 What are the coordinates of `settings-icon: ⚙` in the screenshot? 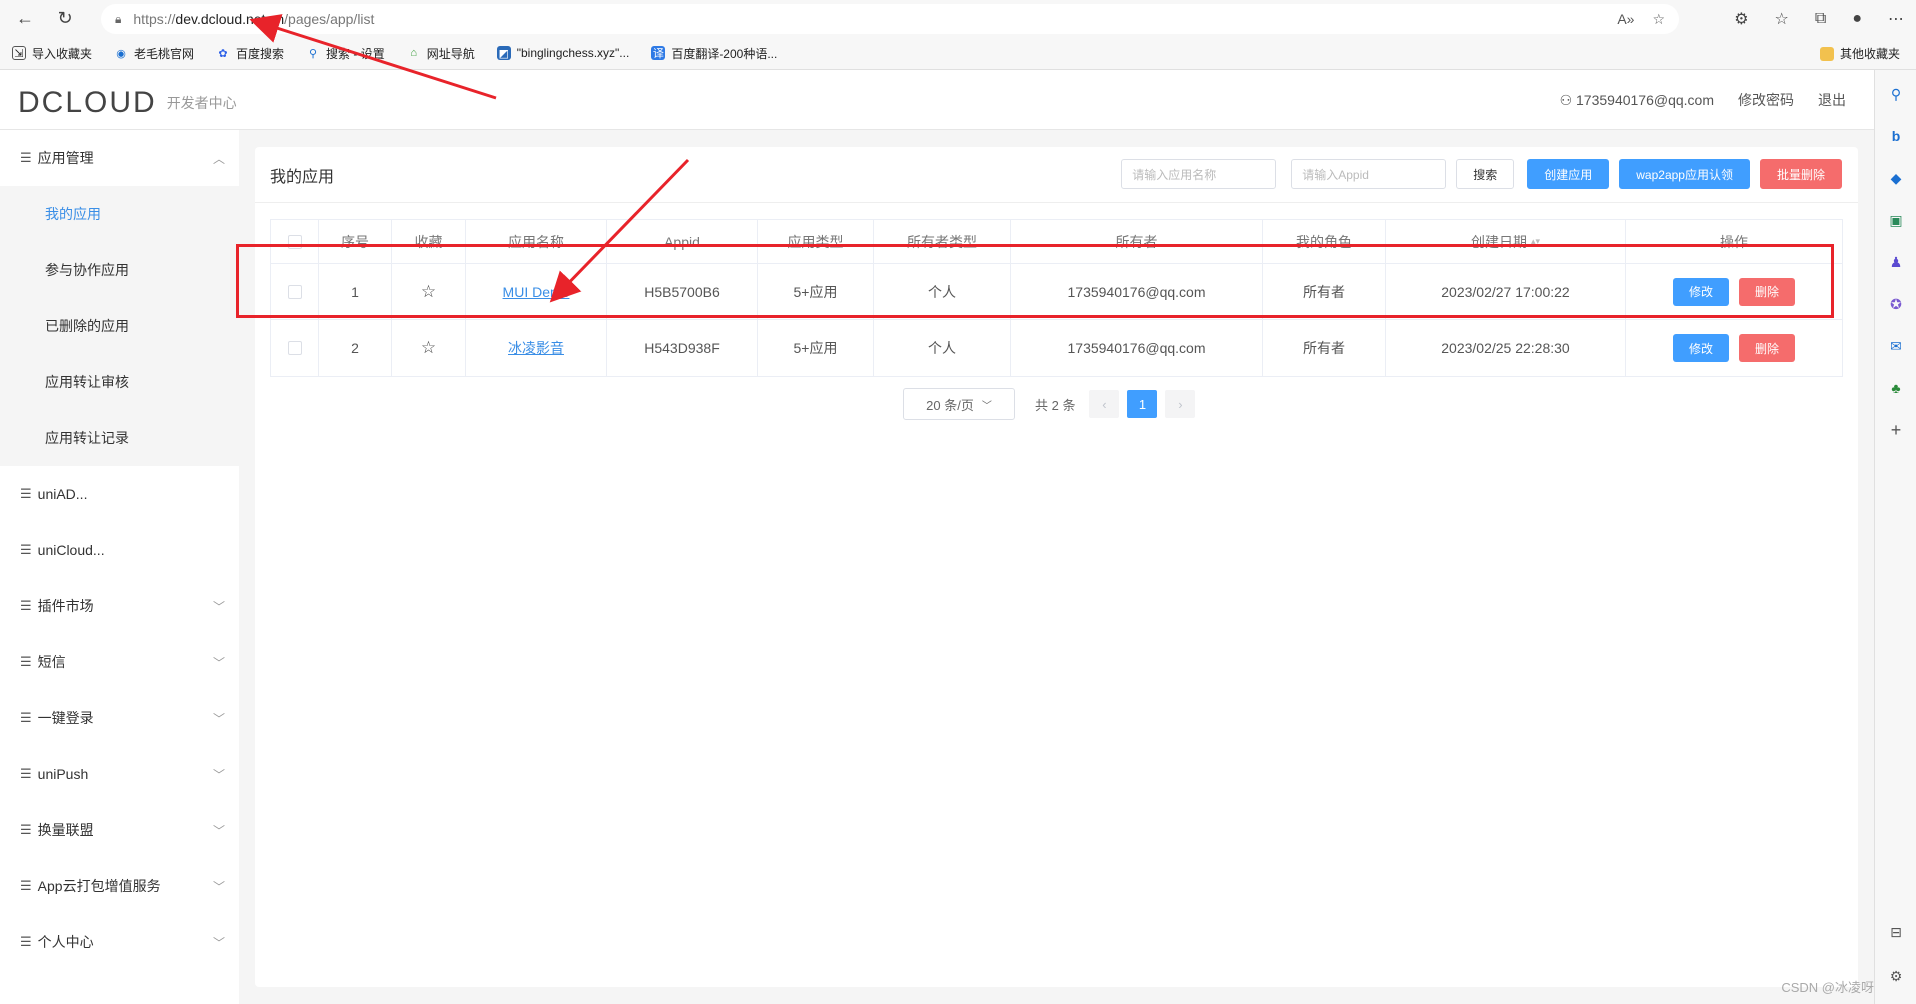 It's located at (1896, 976).